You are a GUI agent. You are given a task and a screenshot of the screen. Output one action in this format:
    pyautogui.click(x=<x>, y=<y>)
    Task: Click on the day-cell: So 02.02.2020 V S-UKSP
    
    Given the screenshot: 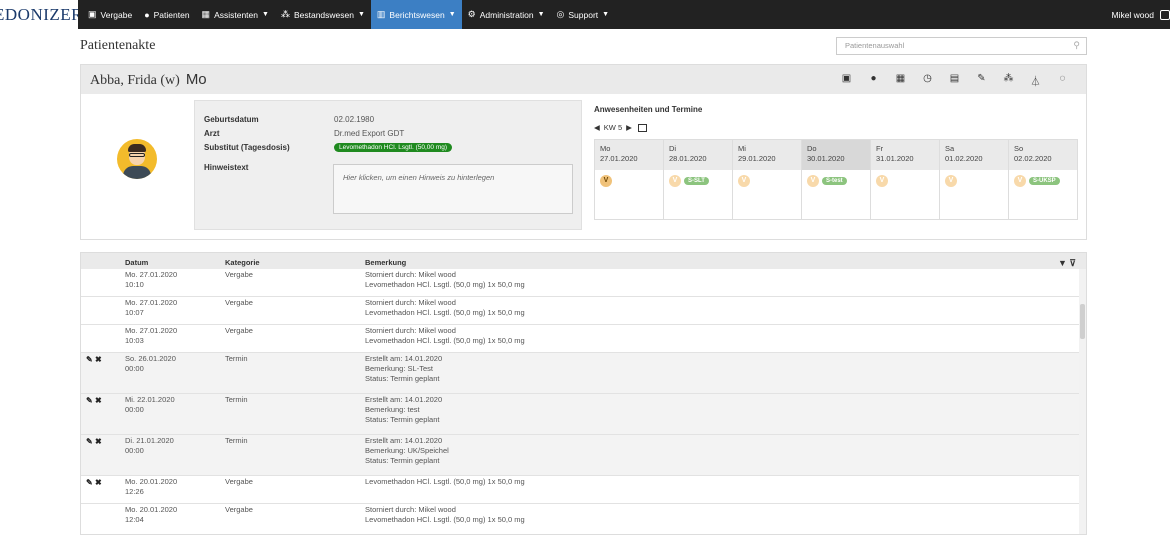 What is the action you would take?
    pyautogui.click(x=1043, y=179)
    